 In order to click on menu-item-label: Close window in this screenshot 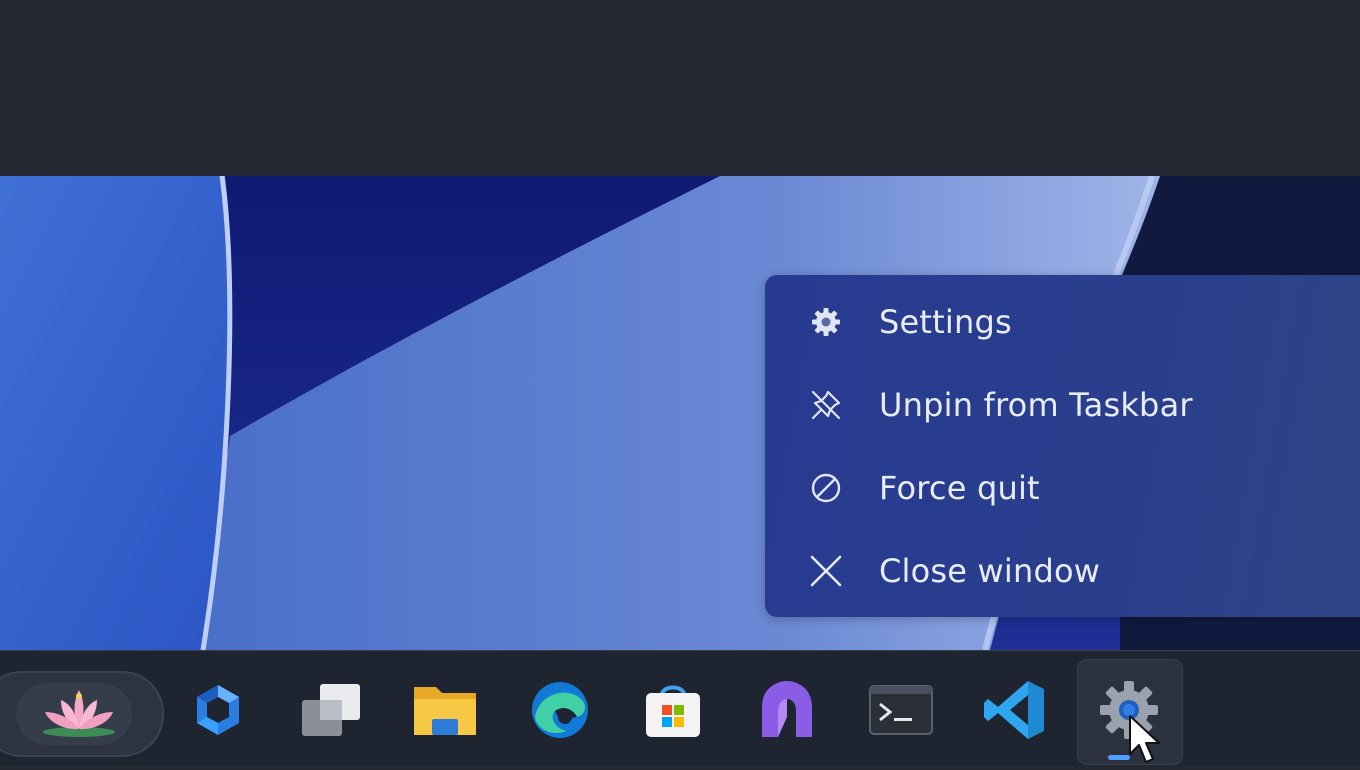, I will do `click(990, 571)`.